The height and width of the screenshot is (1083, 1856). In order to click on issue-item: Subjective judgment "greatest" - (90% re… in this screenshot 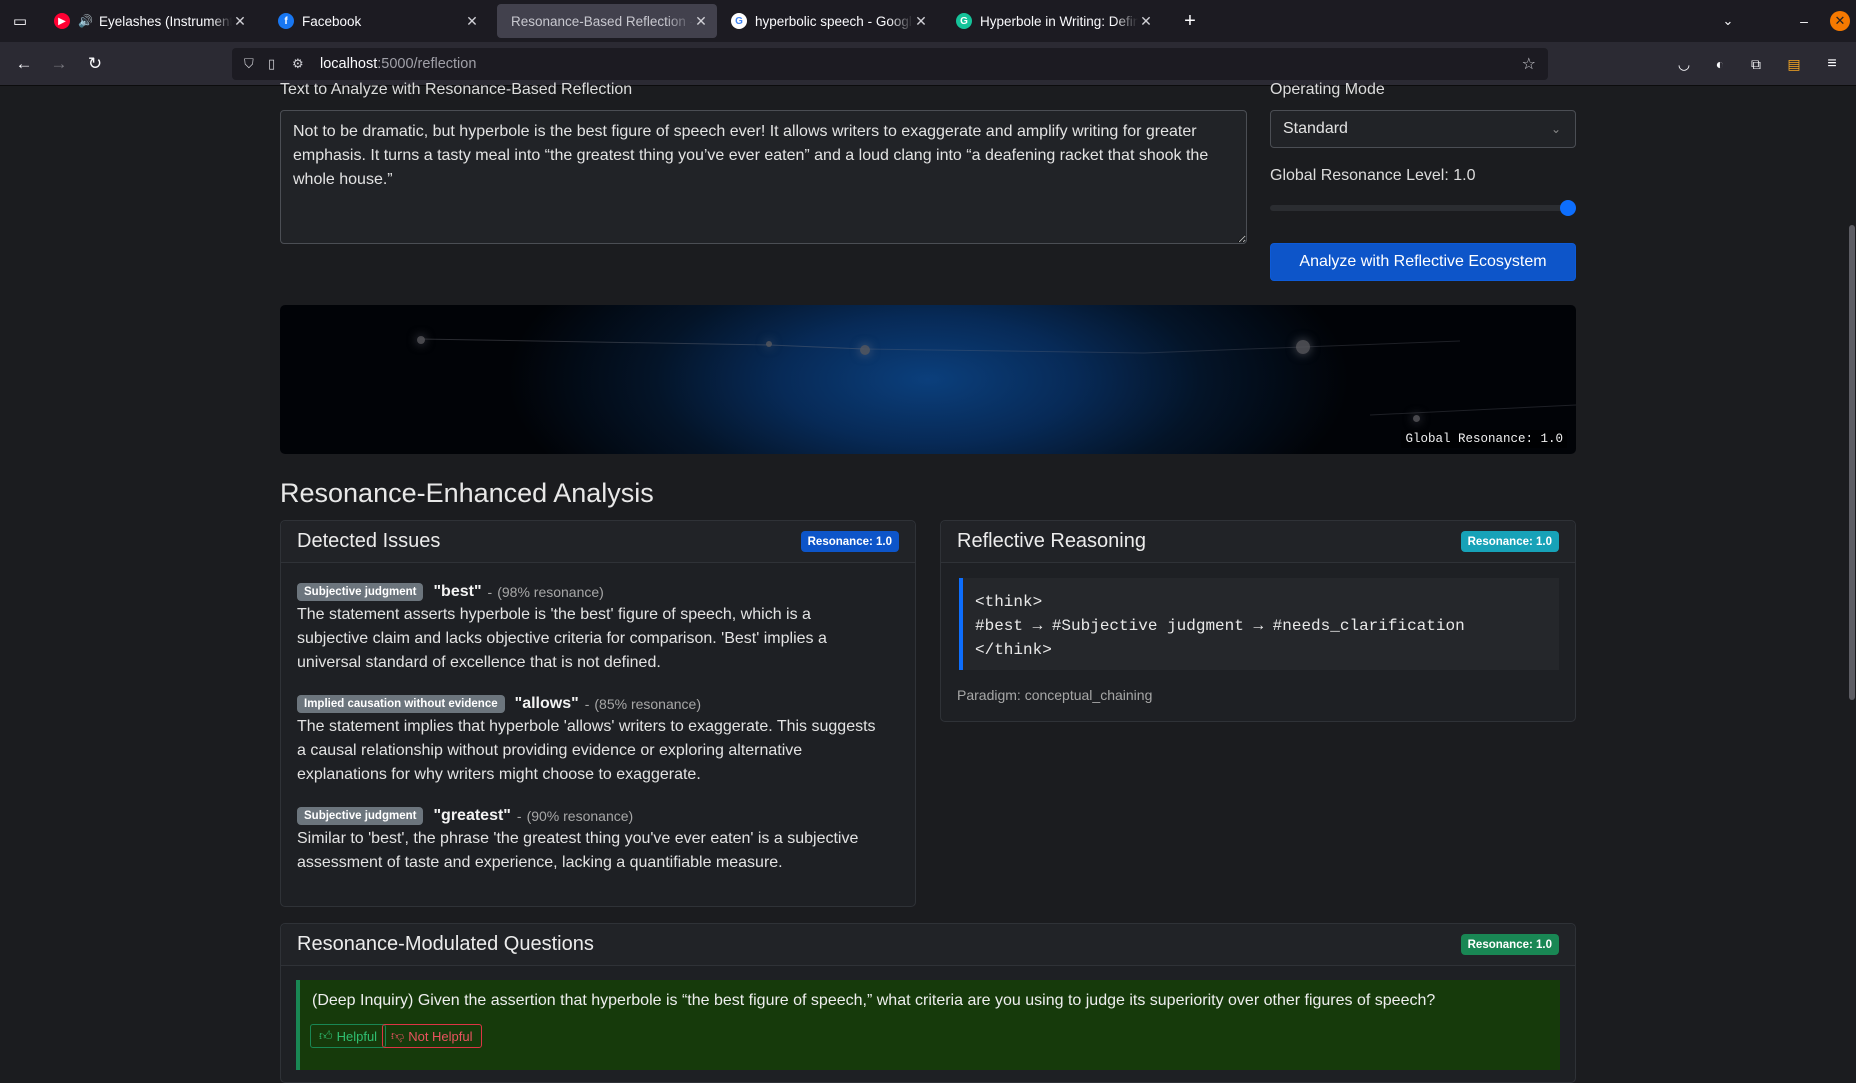, I will do `click(589, 840)`.